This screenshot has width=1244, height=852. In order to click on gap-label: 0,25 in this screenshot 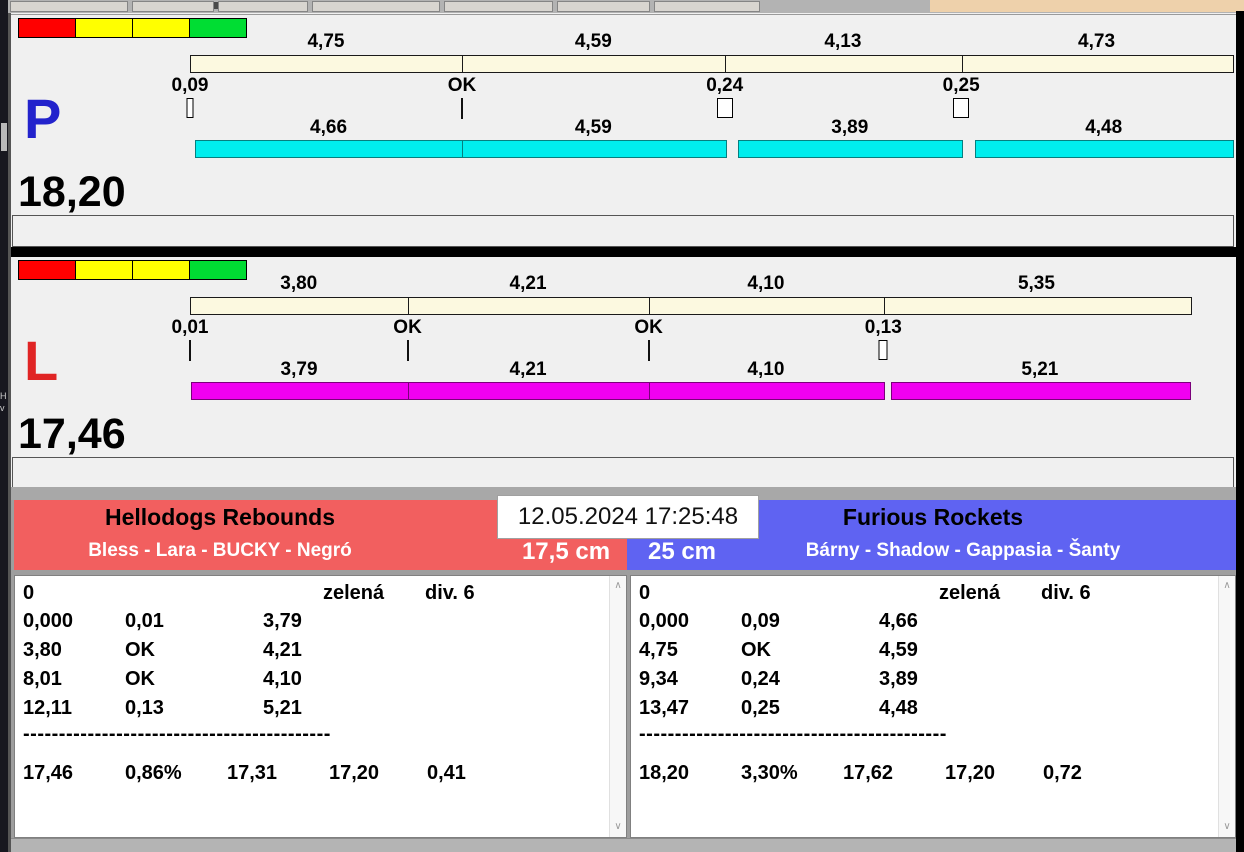, I will do `click(961, 85)`.